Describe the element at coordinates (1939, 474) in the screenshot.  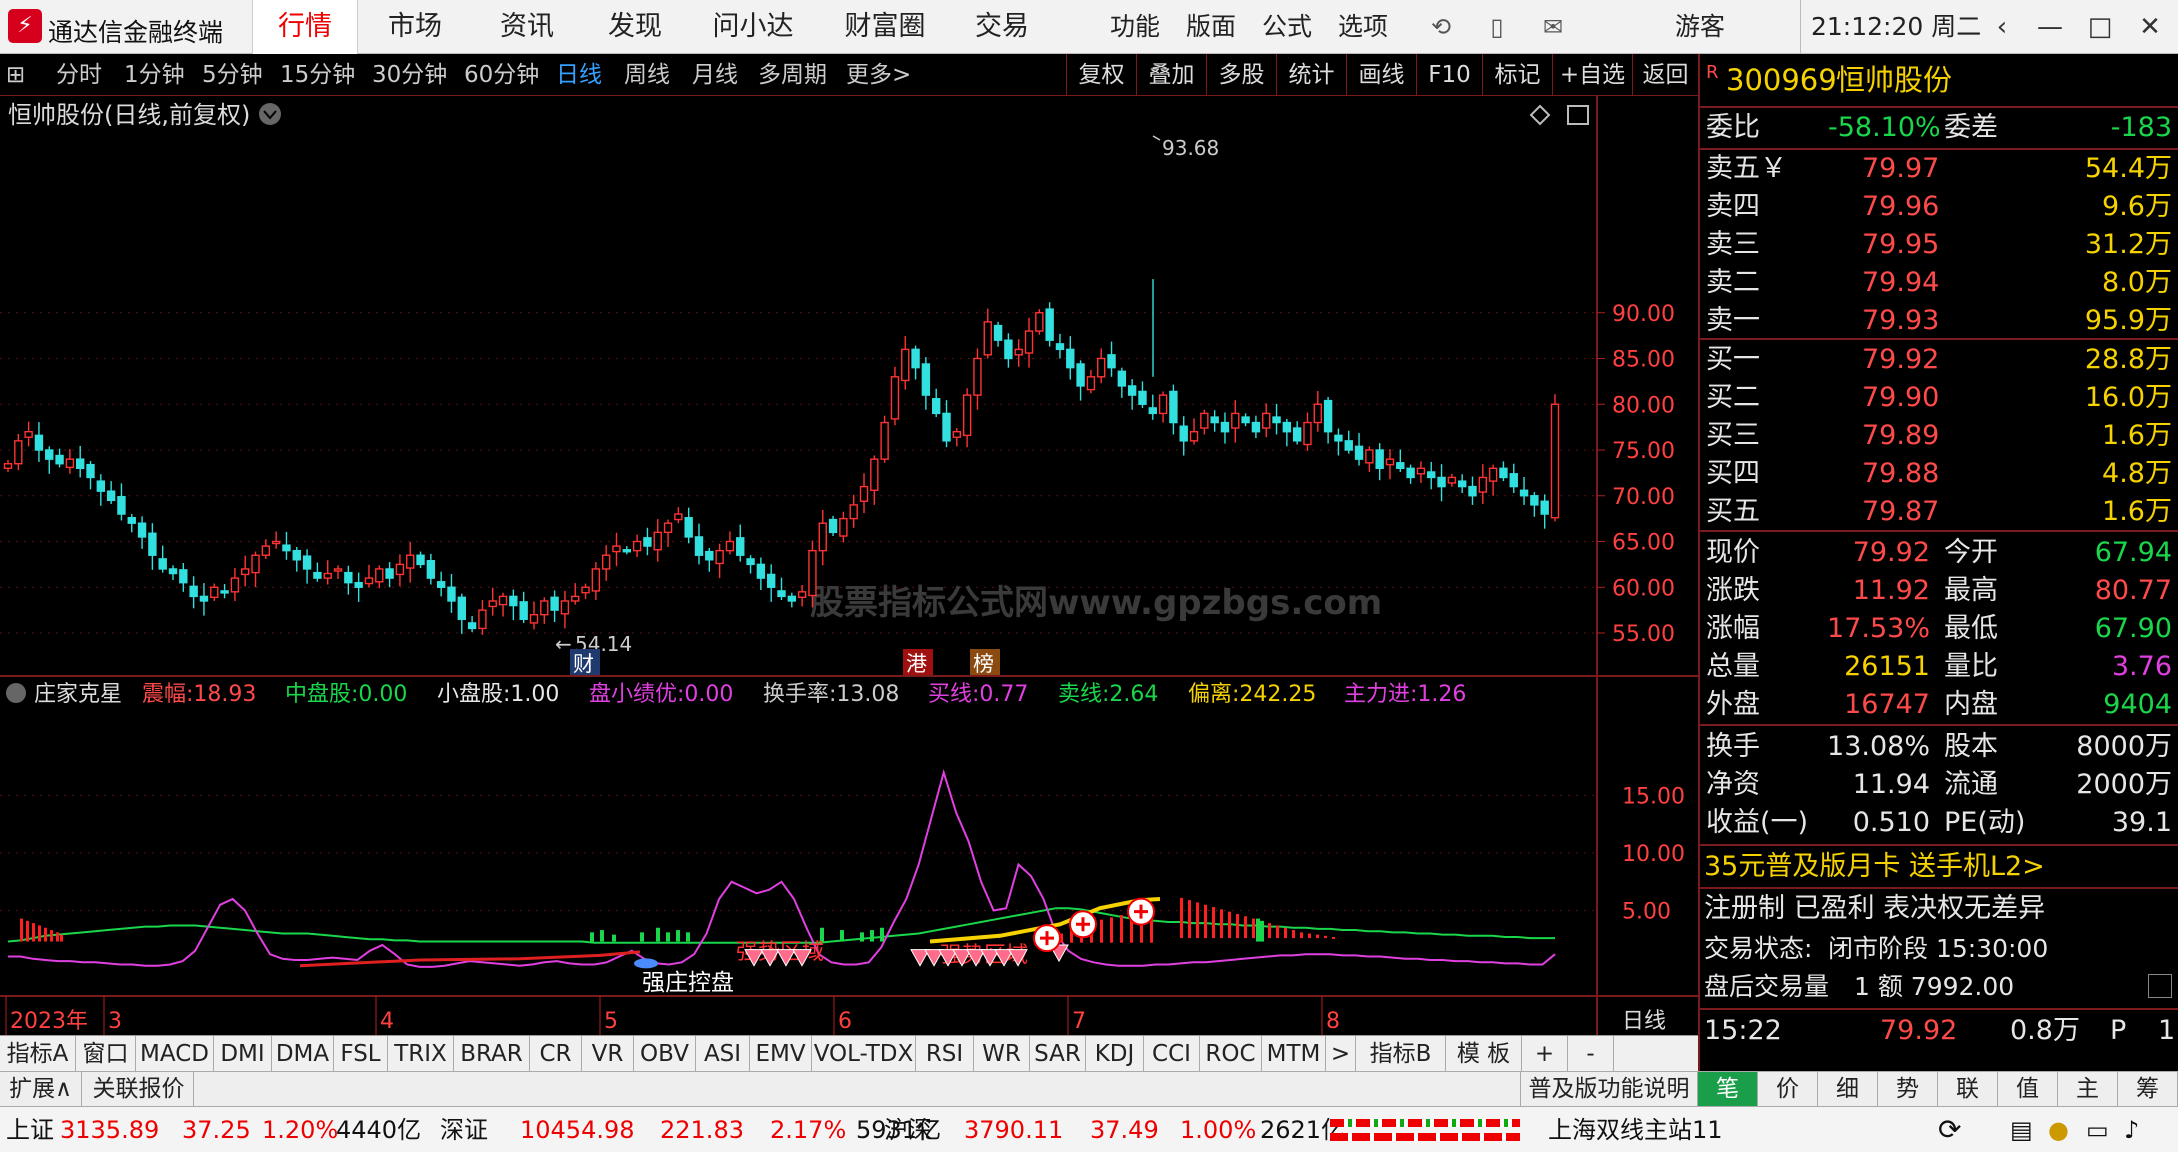
I see `bid-row: 买四 79.88 4.8万` at that location.